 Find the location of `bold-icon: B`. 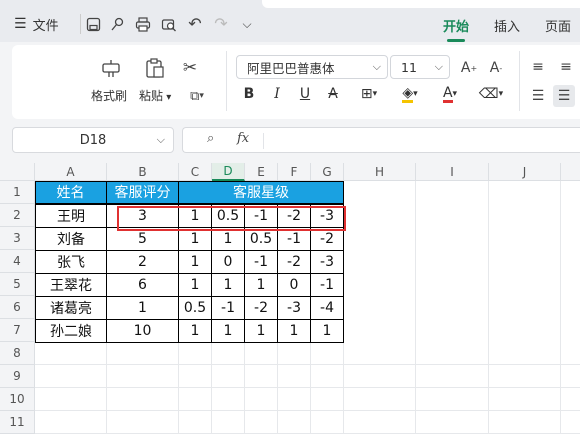

bold-icon: B is located at coordinates (249, 94).